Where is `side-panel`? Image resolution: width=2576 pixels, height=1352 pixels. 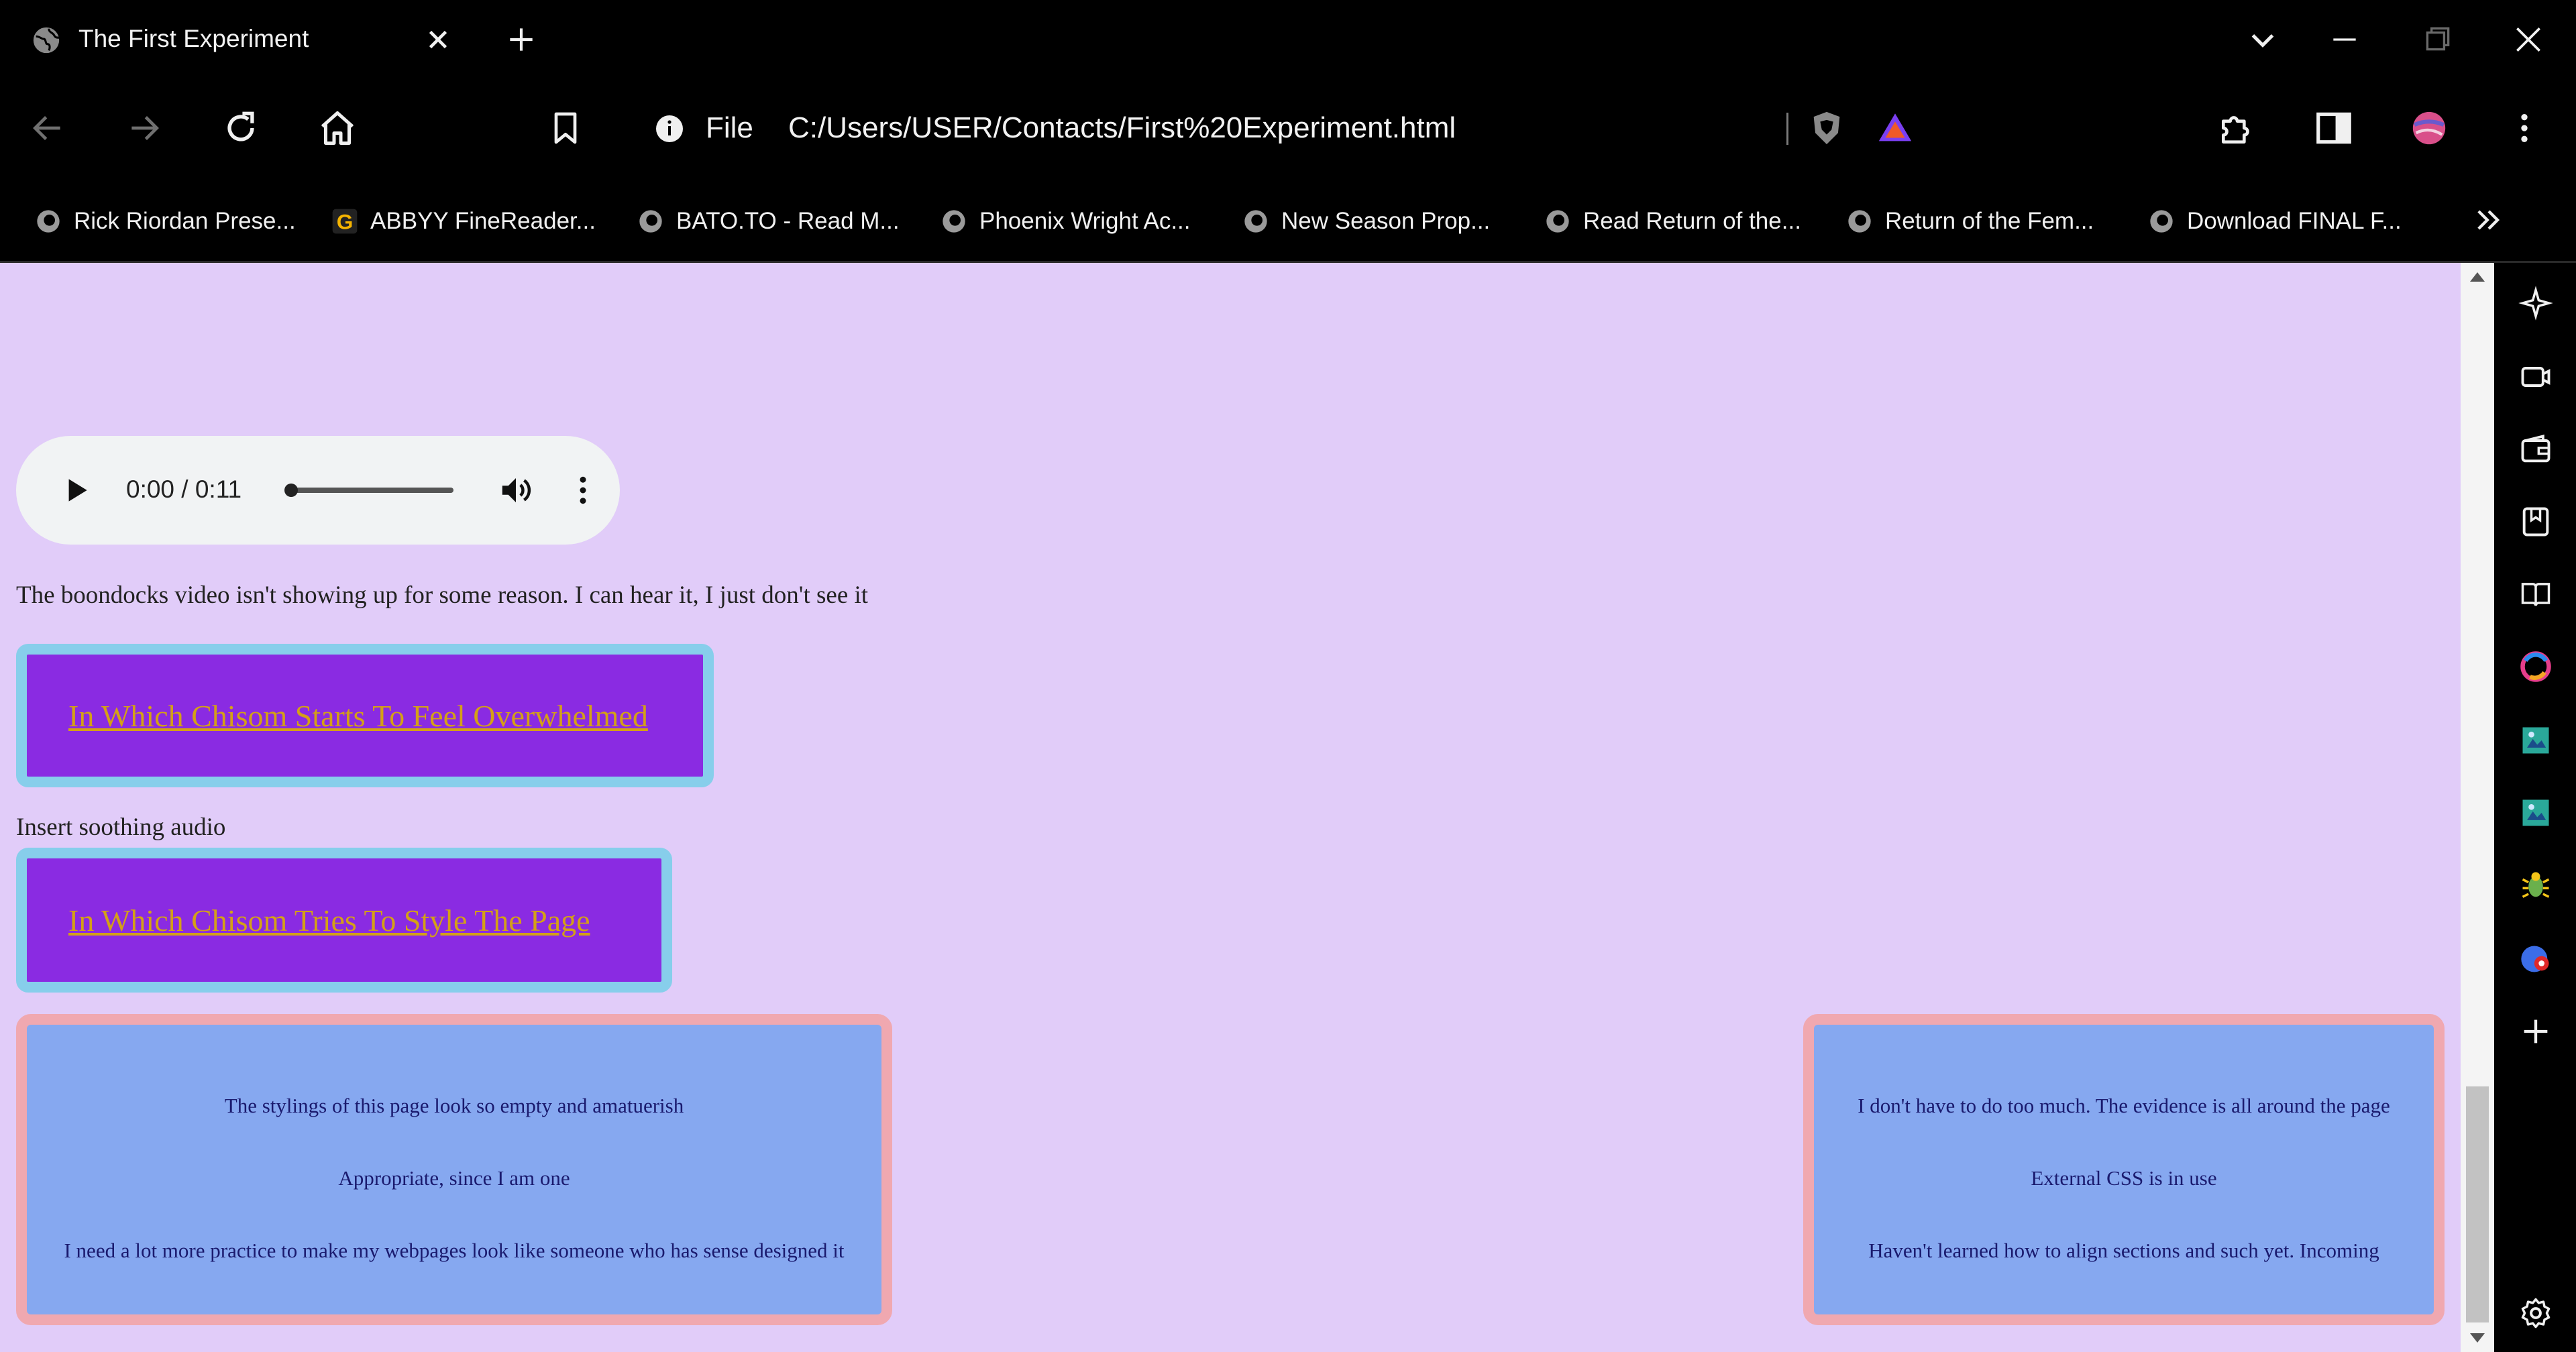 side-panel is located at coordinates (2535, 807).